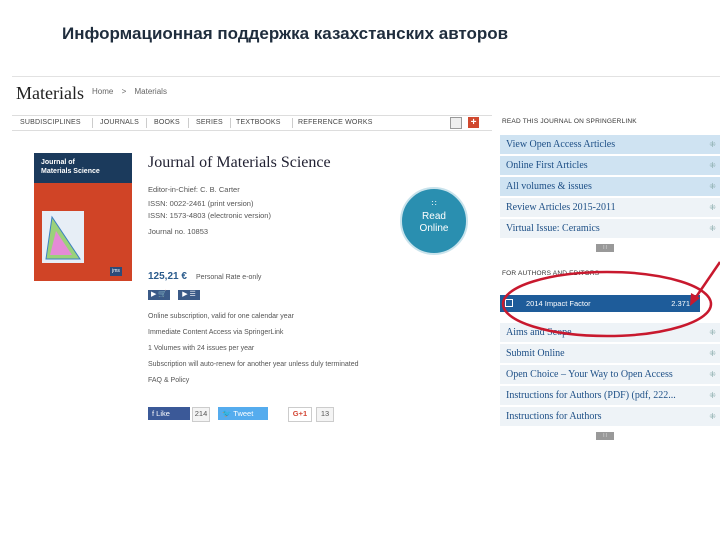 This screenshot has width=720, height=540. I want to click on impact-factor-value: 2.371, so click(680, 303).